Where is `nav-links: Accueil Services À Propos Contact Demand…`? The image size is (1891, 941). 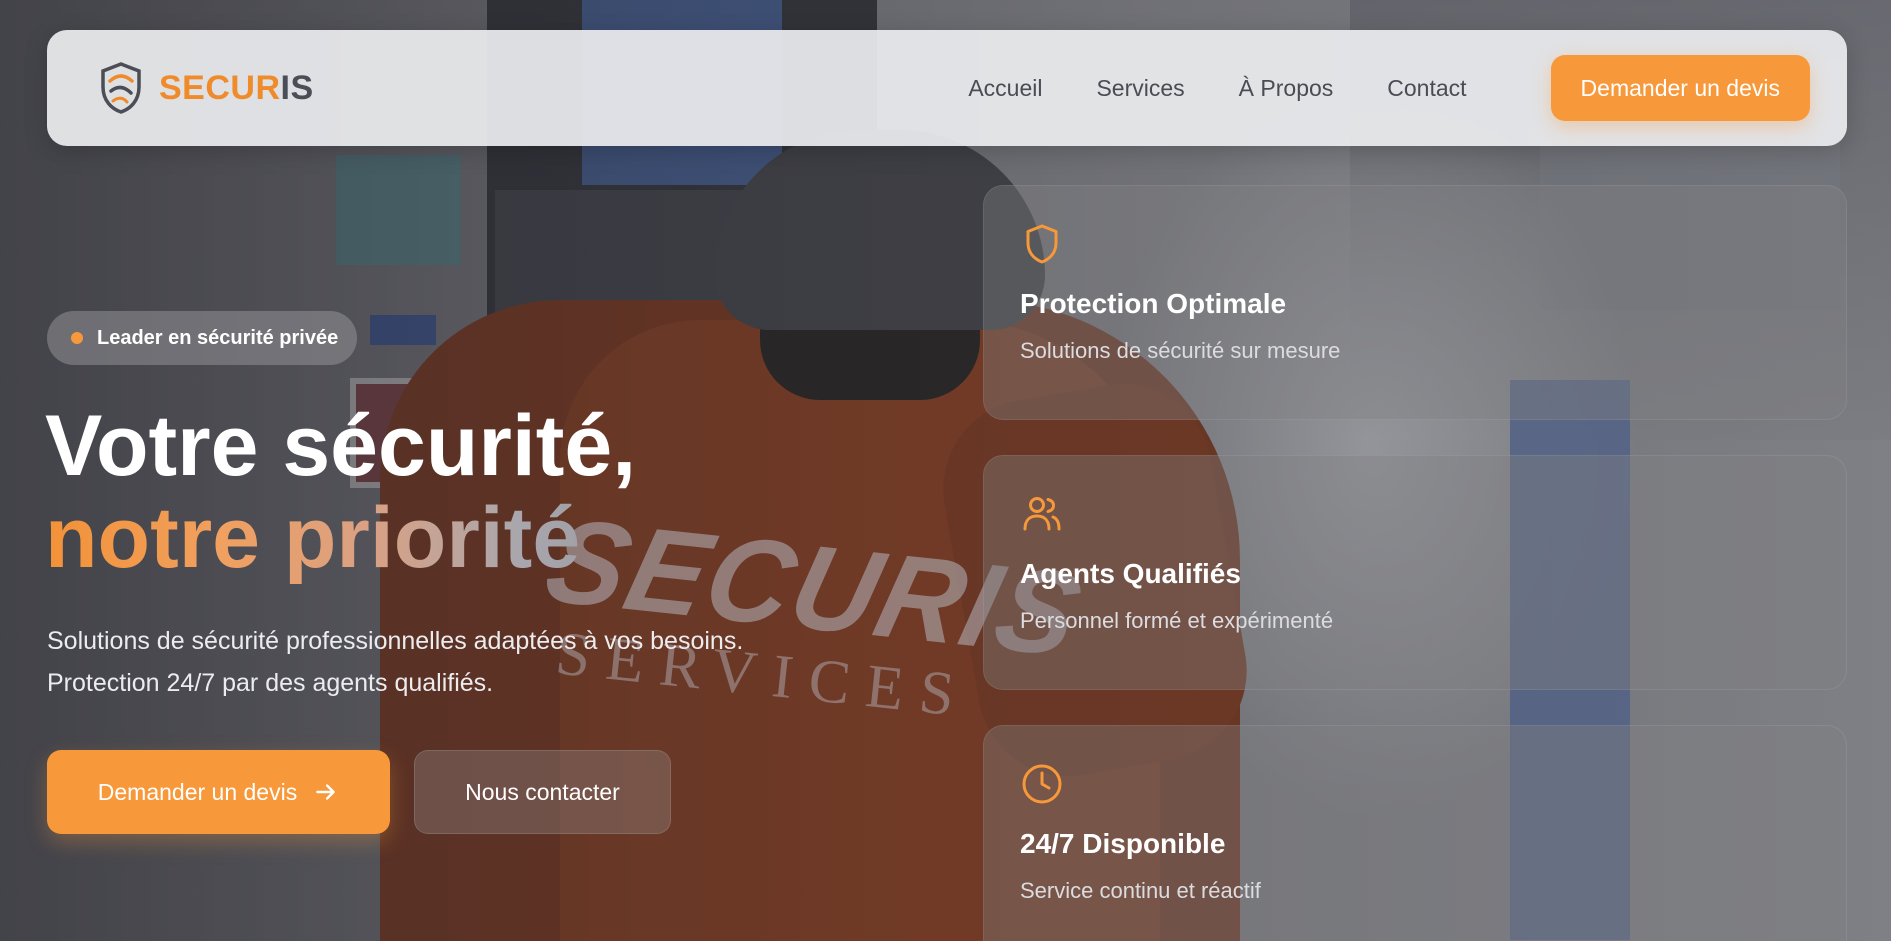 nav-links: Accueil Services À Propos Contact Demand… is located at coordinates (1389, 88).